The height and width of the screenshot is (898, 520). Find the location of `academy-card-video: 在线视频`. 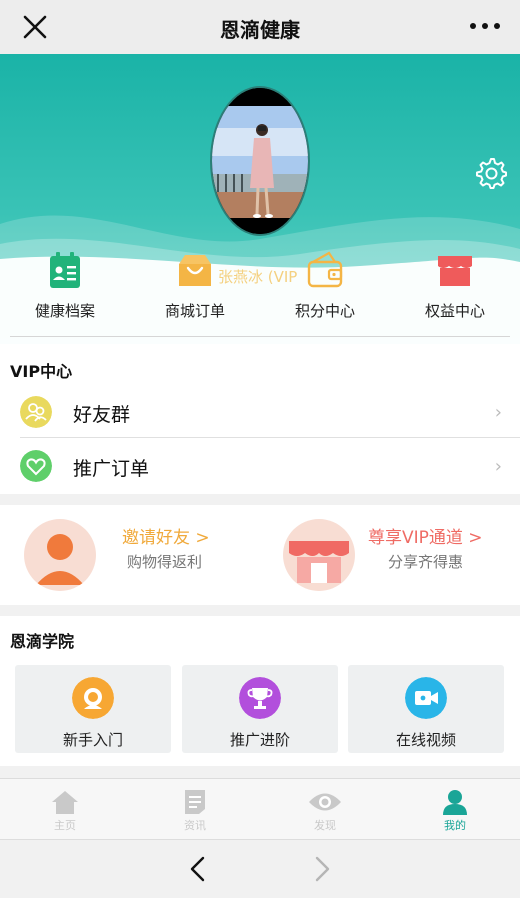

academy-card-video: 在线视频 is located at coordinates (426, 709).